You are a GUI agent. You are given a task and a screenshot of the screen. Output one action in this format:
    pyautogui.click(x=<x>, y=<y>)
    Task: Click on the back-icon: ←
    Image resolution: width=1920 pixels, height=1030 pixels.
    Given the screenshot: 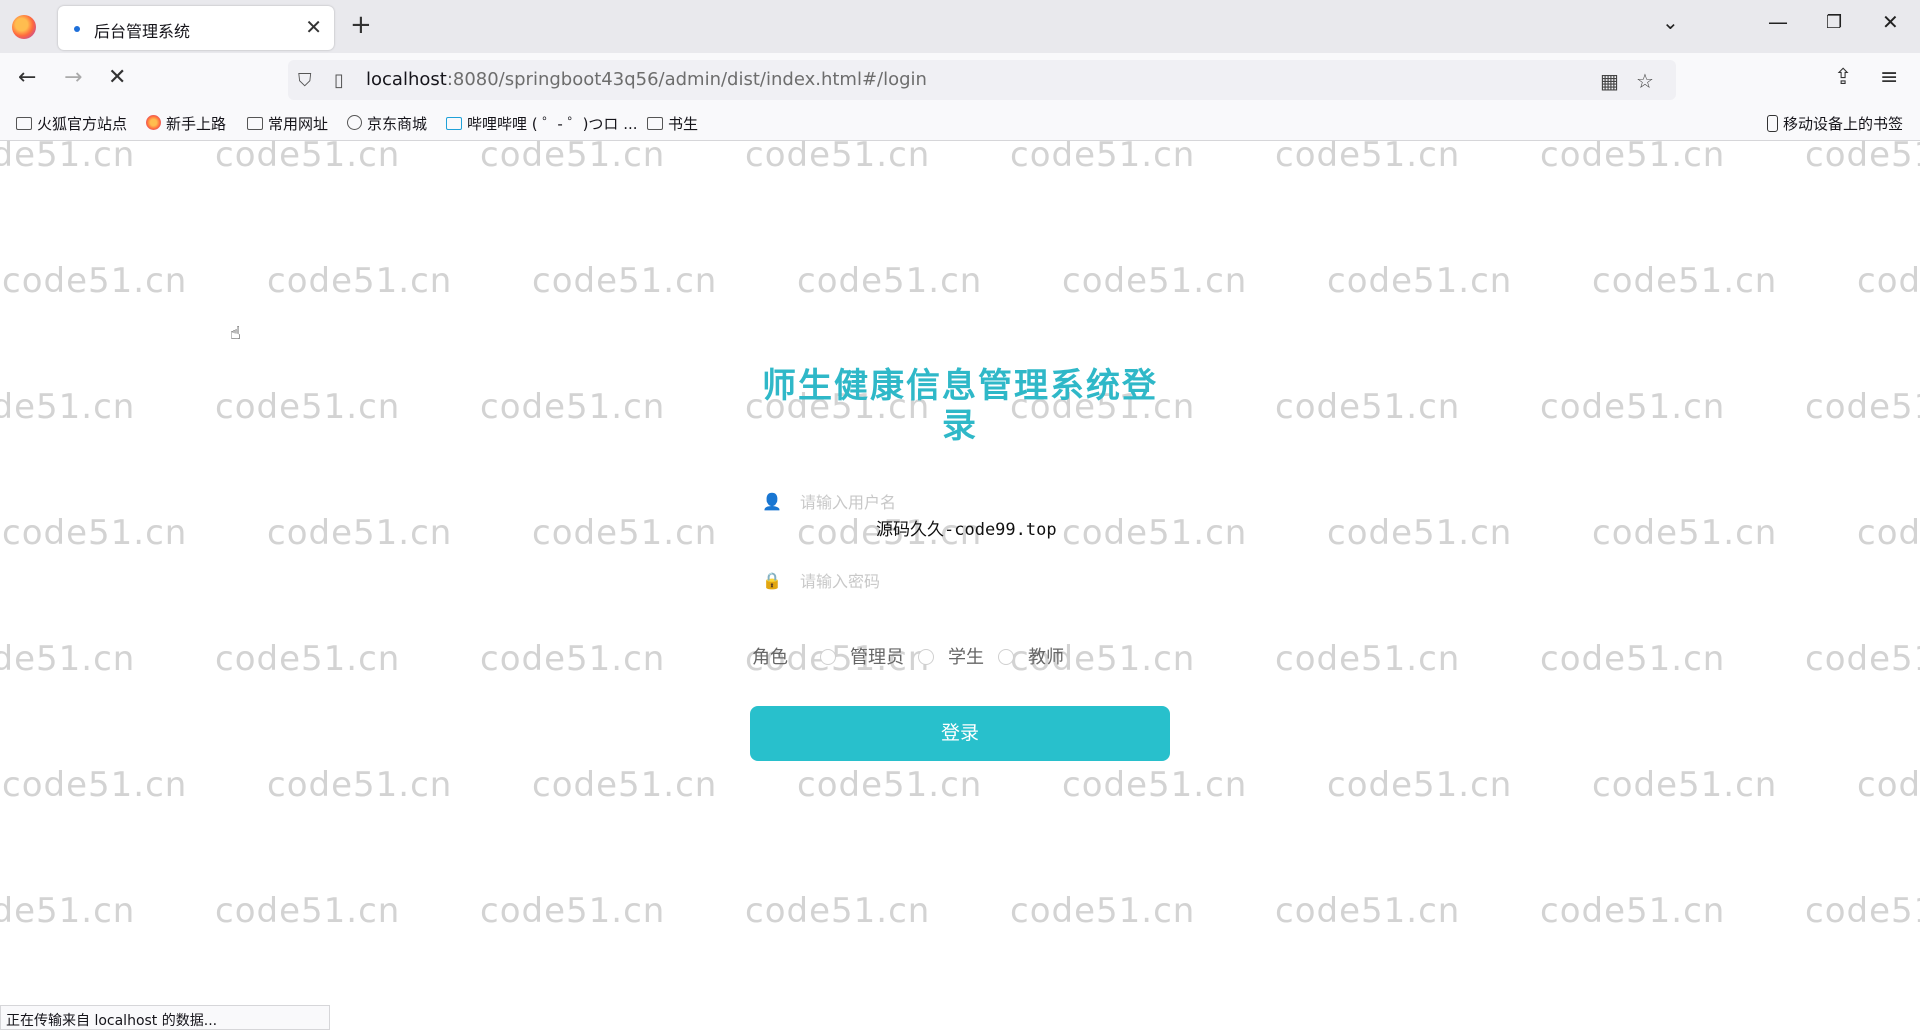 What is the action you would take?
    pyautogui.click(x=27, y=77)
    